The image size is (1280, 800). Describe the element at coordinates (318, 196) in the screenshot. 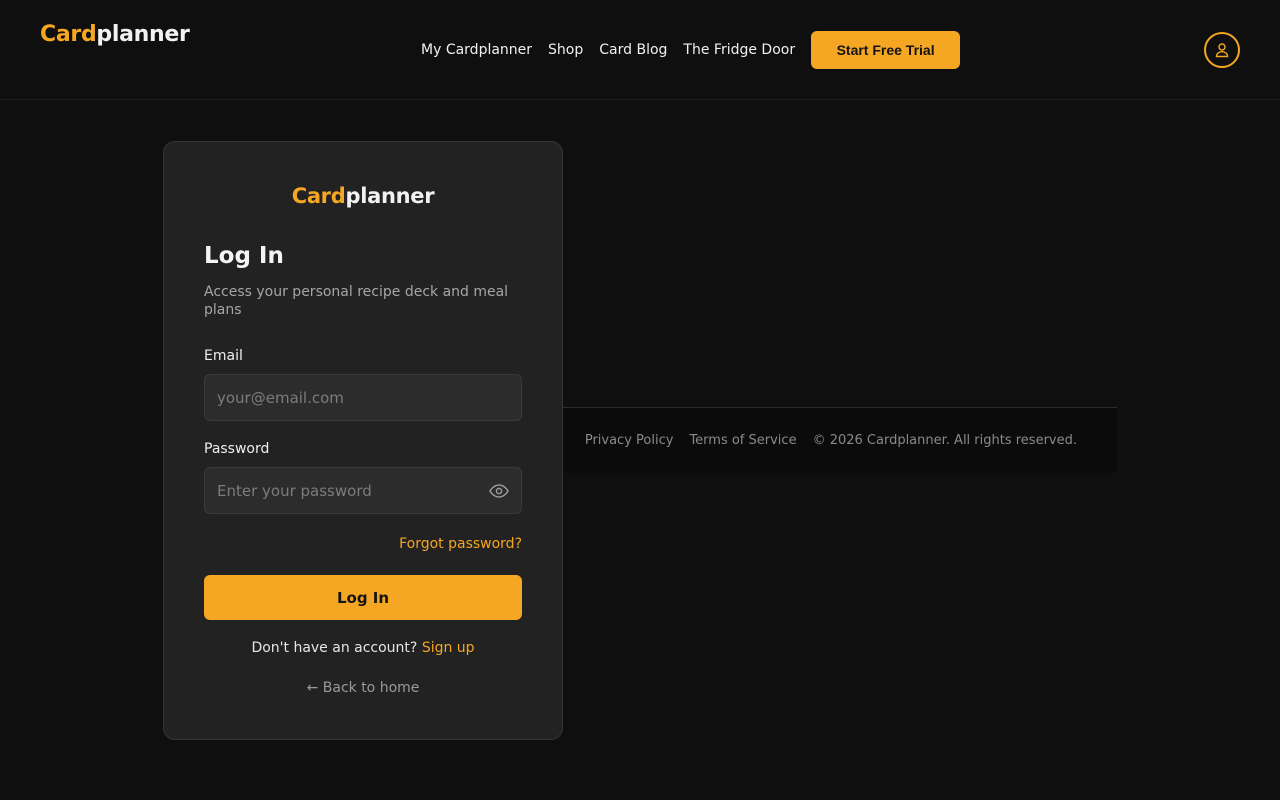

I see `card-logo-accent: Card` at that location.